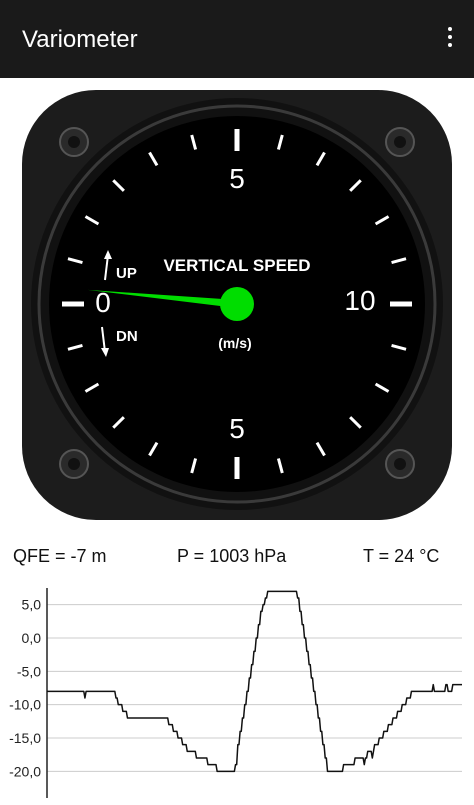 The height and width of the screenshot is (805, 474). I want to click on y-tick-label: -5,0, so click(29, 671).